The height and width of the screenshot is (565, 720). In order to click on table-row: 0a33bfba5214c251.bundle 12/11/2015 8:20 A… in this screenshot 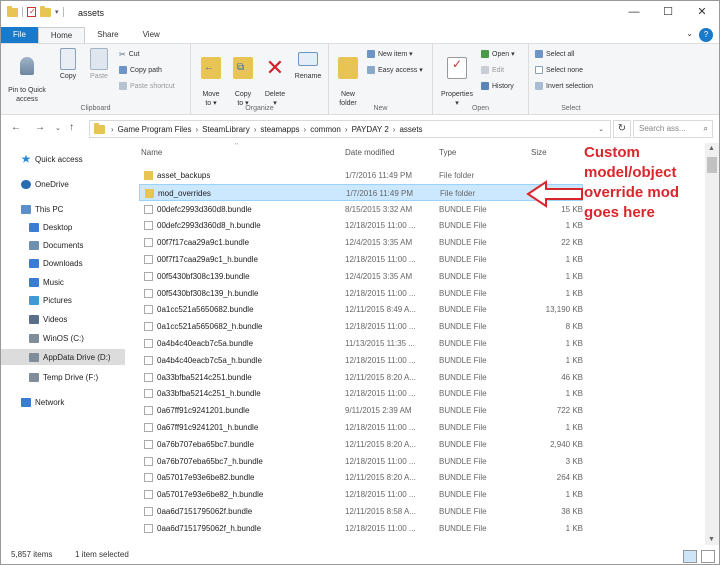, I will do `click(361, 377)`.